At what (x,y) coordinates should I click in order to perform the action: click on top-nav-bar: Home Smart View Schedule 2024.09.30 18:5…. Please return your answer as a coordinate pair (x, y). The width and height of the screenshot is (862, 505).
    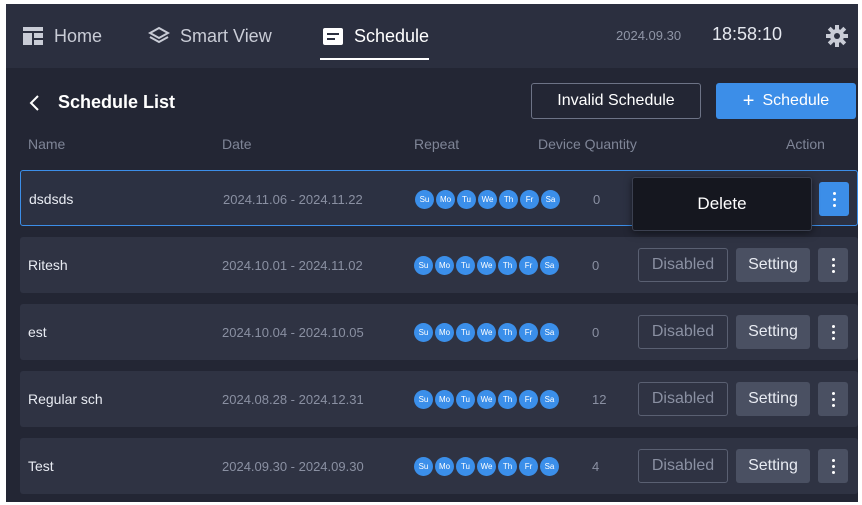
    Looking at the image, I should click on (432, 36).